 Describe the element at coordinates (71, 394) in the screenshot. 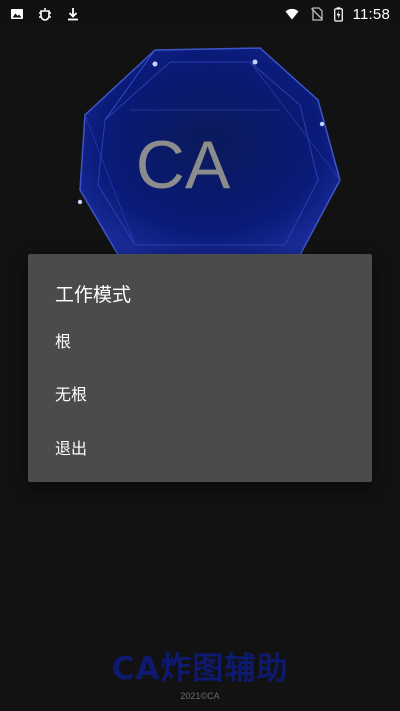

I see `option-label: 无根` at that location.